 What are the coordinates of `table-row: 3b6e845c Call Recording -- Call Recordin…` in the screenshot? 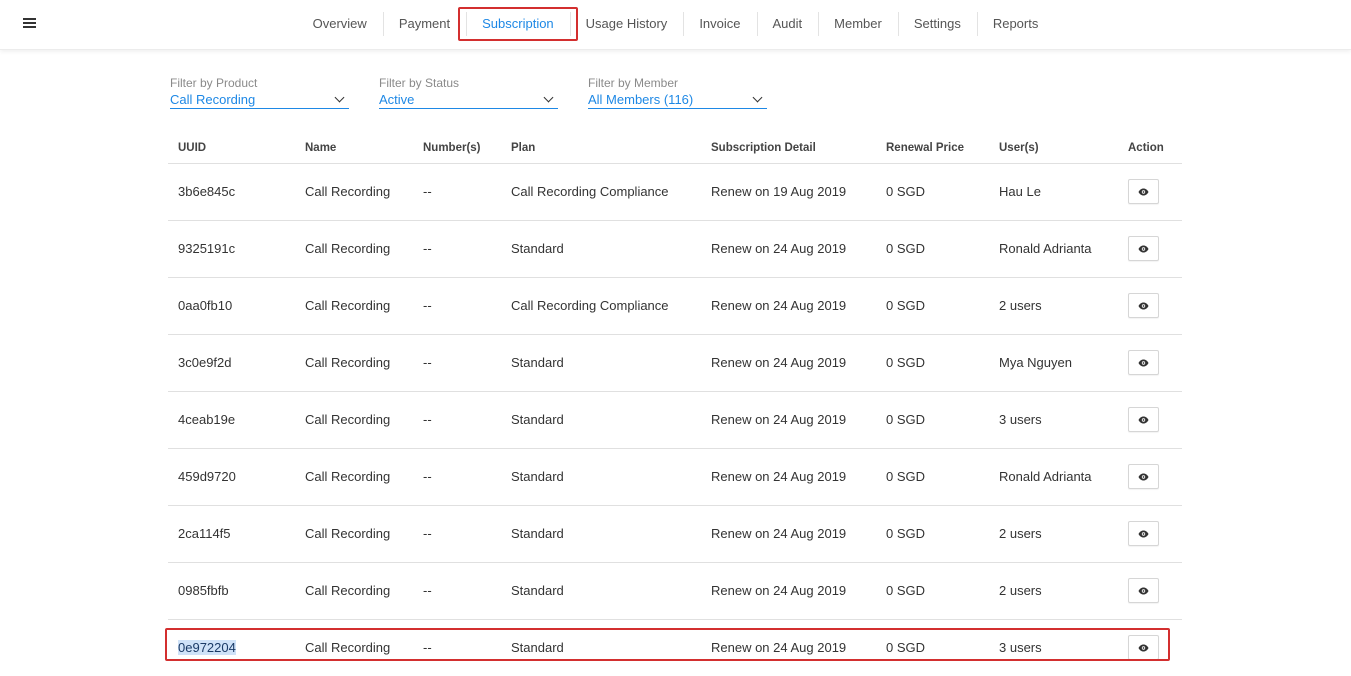 It's located at (675, 192).